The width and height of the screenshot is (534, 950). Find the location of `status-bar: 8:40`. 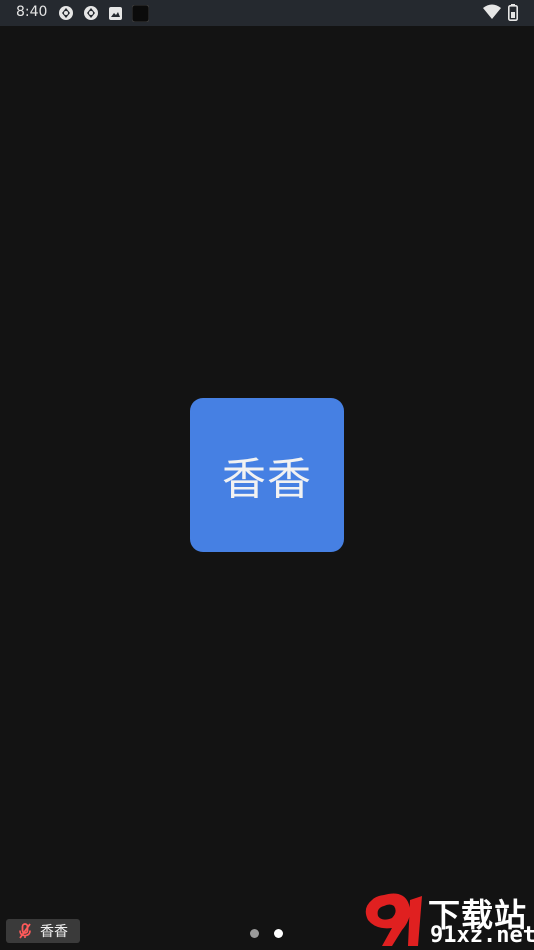

status-bar: 8:40 is located at coordinates (267, 13).